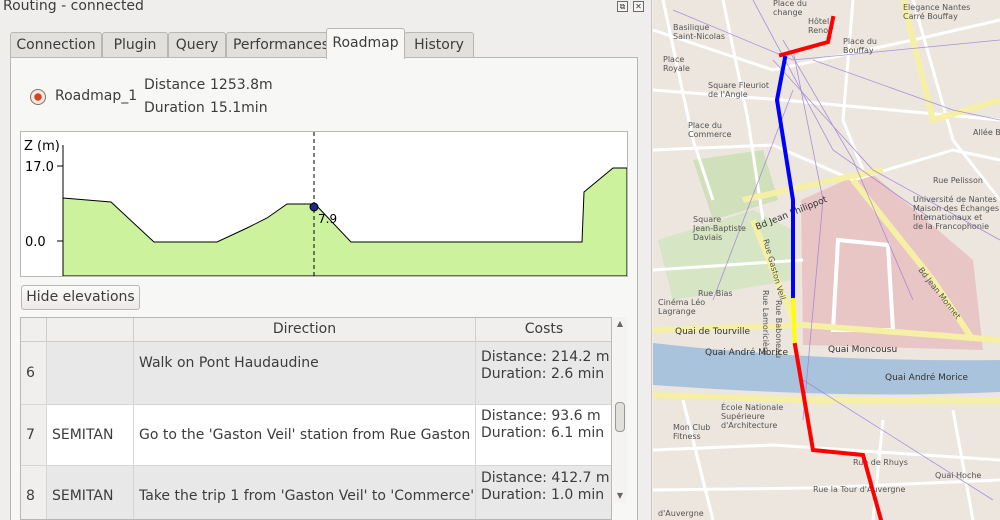 The height and width of the screenshot is (520, 1000). Describe the element at coordinates (90, 373) in the screenshot. I see `table-cell-network` at that location.